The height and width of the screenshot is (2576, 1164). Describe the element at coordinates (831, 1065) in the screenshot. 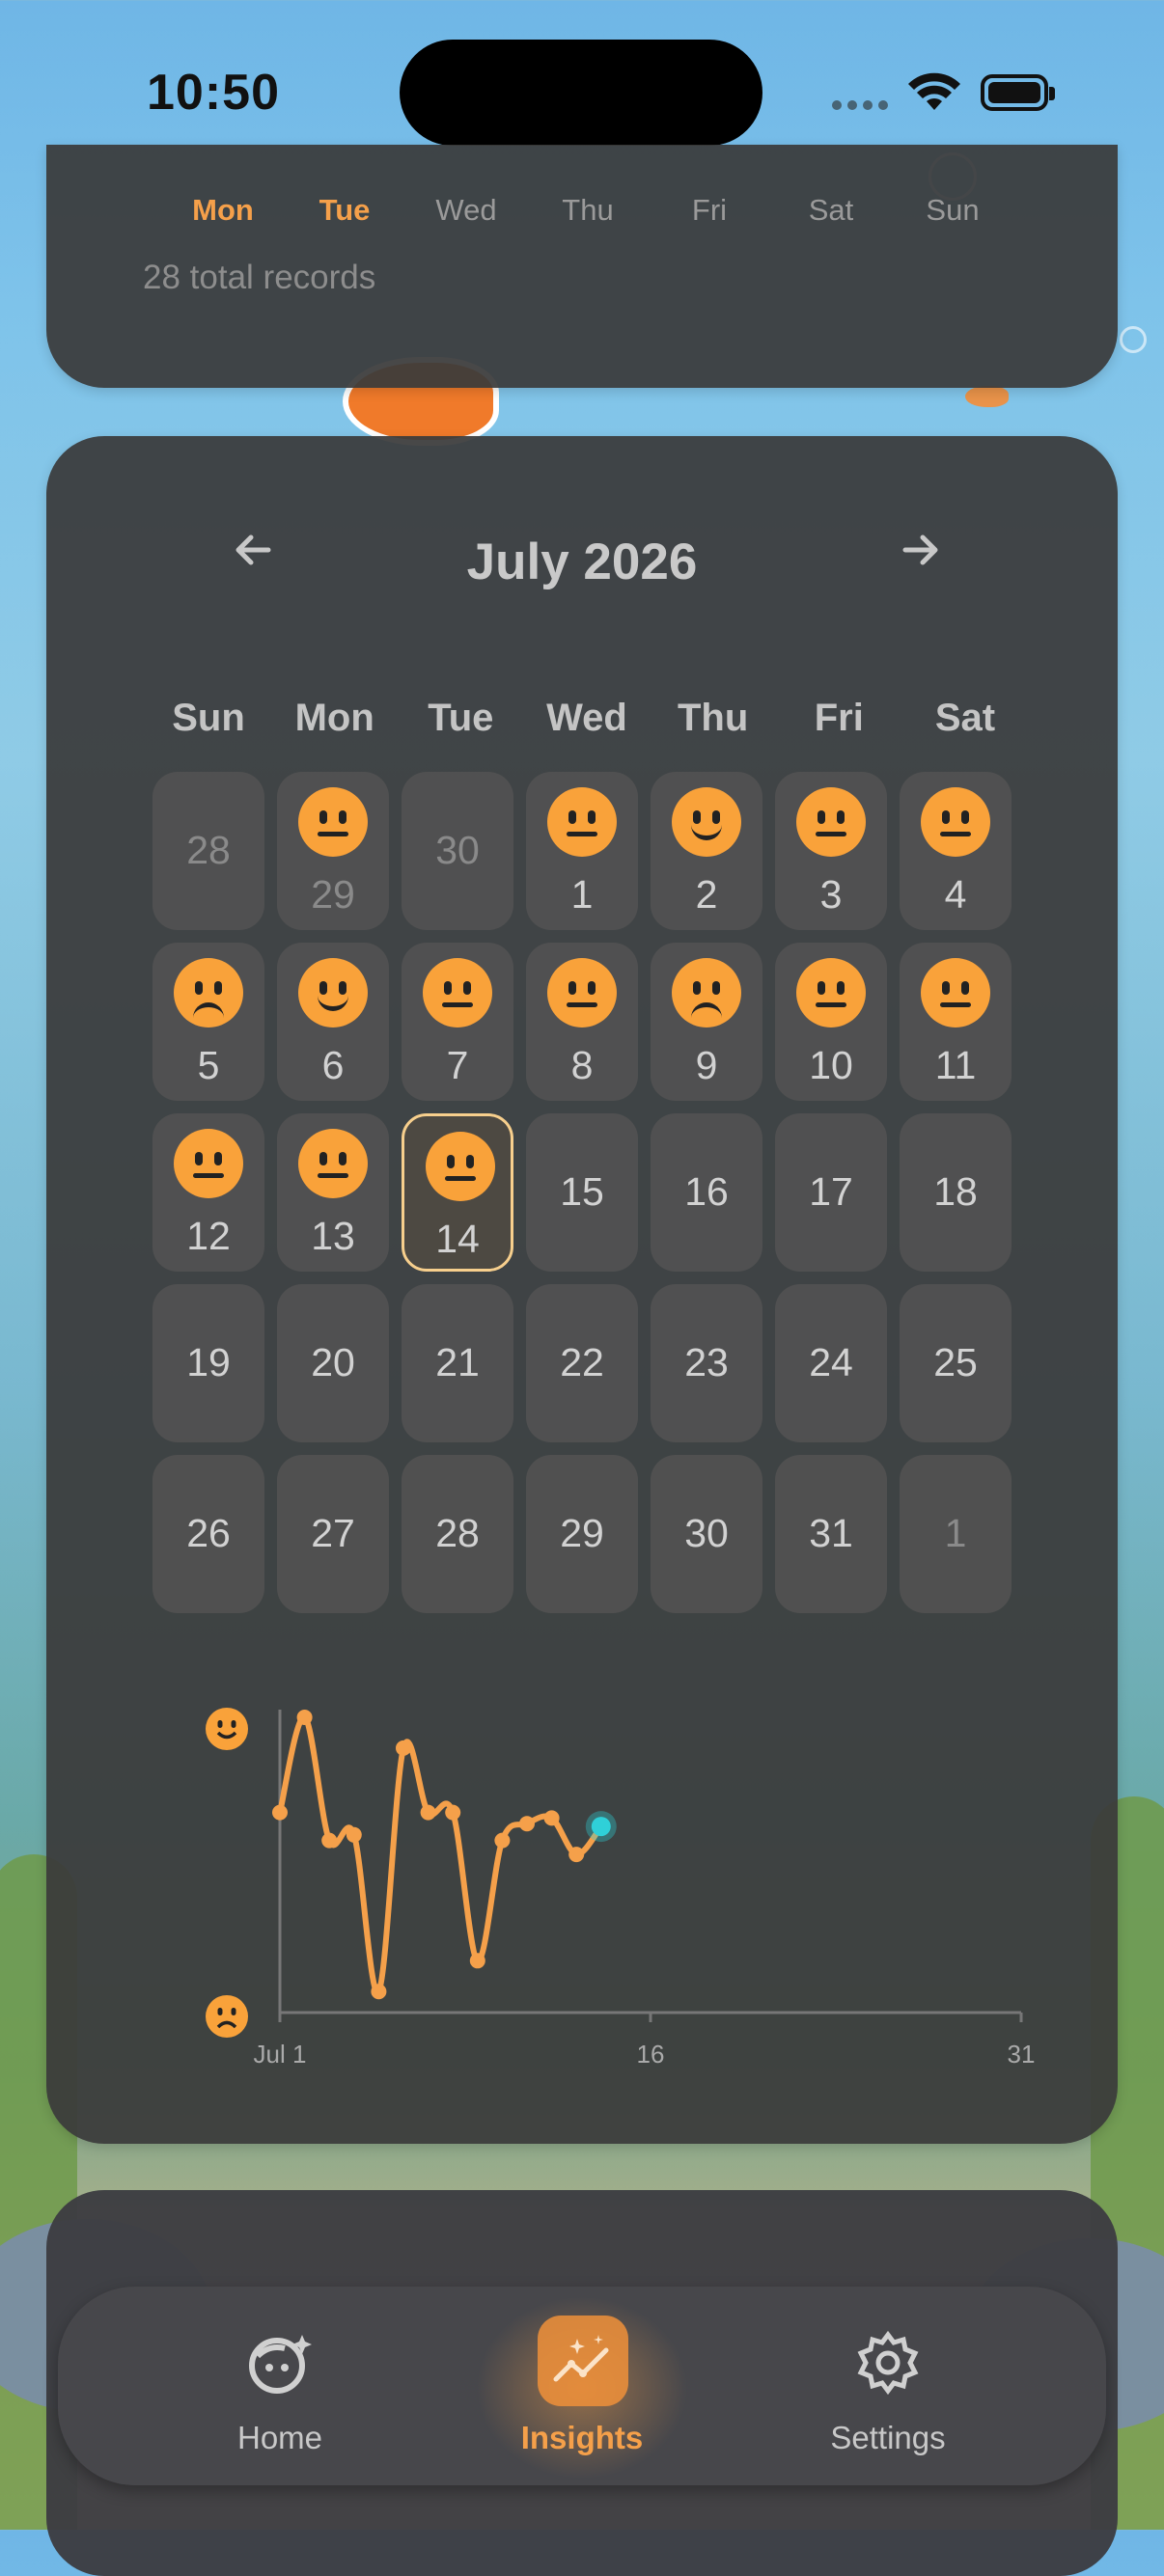

I see `day-number: 10` at that location.